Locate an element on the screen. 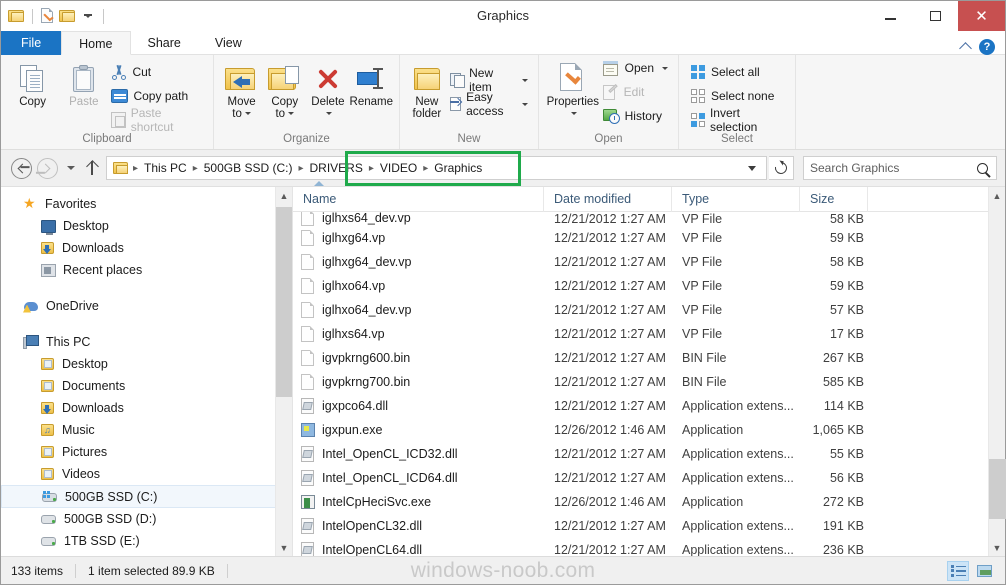 This screenshot has width=1006, height=585. close-button: ✕ is located at coordinates (981, 16).